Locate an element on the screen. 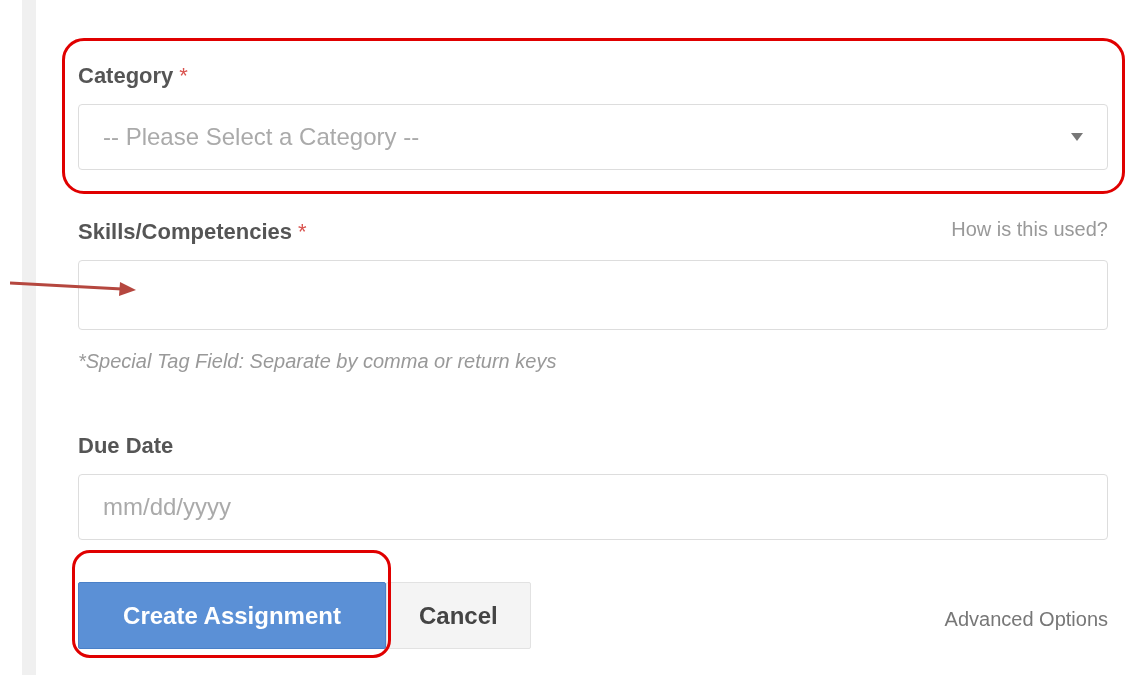  field-label: Category is located at coordinates (126, 76).